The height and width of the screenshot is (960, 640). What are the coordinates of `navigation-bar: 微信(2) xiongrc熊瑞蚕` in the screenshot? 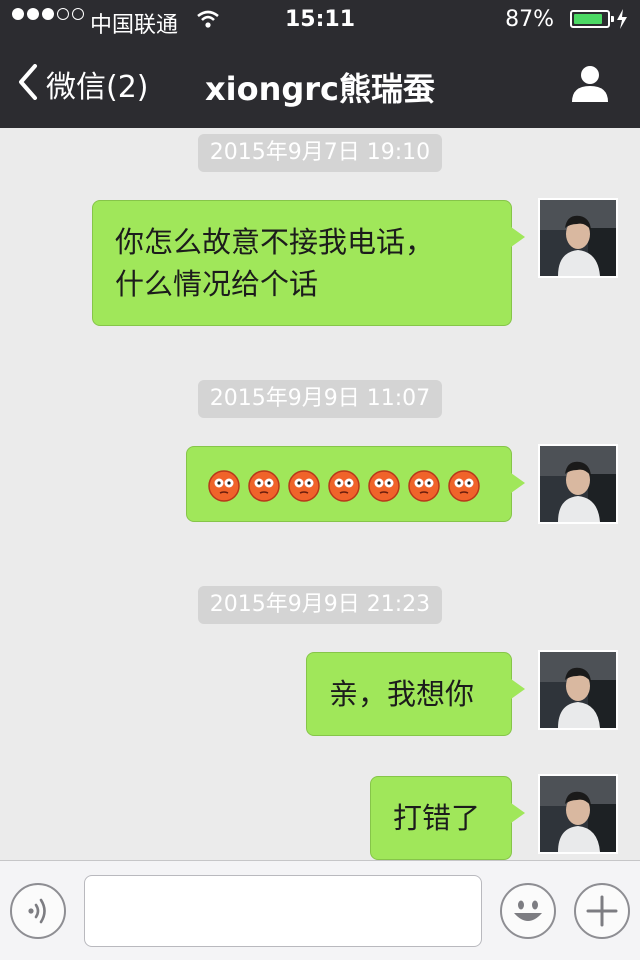 It's located at (320, 84).